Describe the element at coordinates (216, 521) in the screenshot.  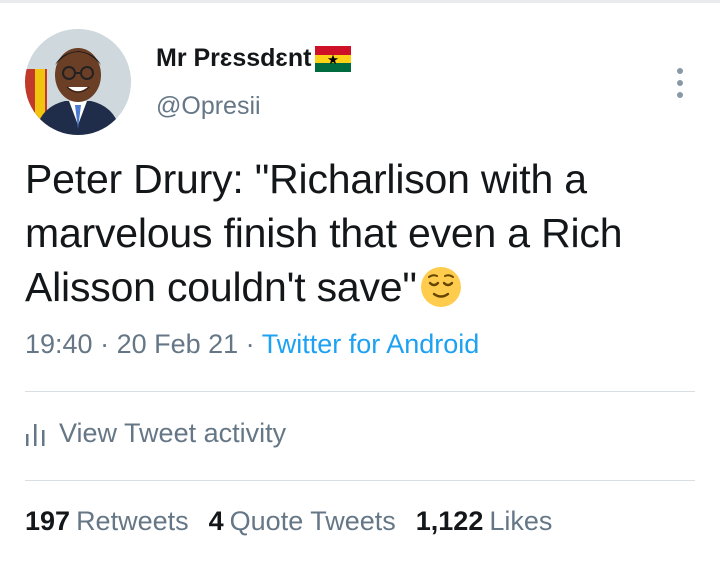
I see `quote-tweets-count: 4` at that location.